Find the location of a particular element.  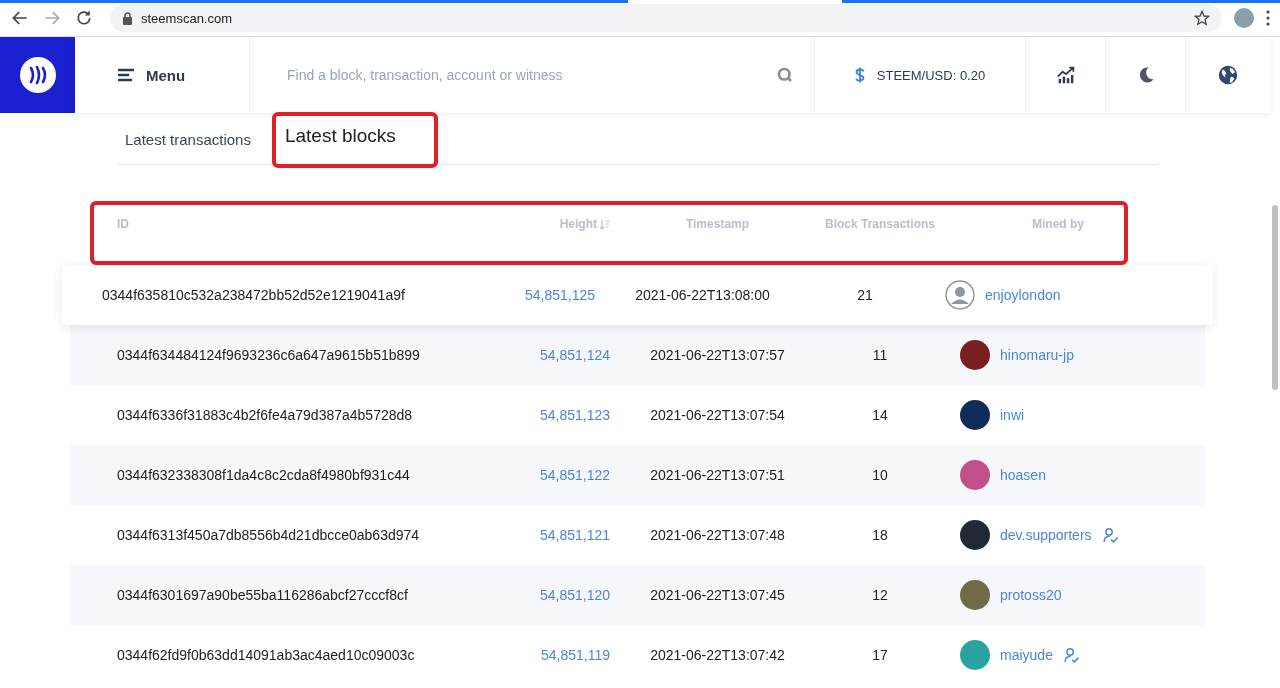

lock-icon is located at coordinates (127, 18).